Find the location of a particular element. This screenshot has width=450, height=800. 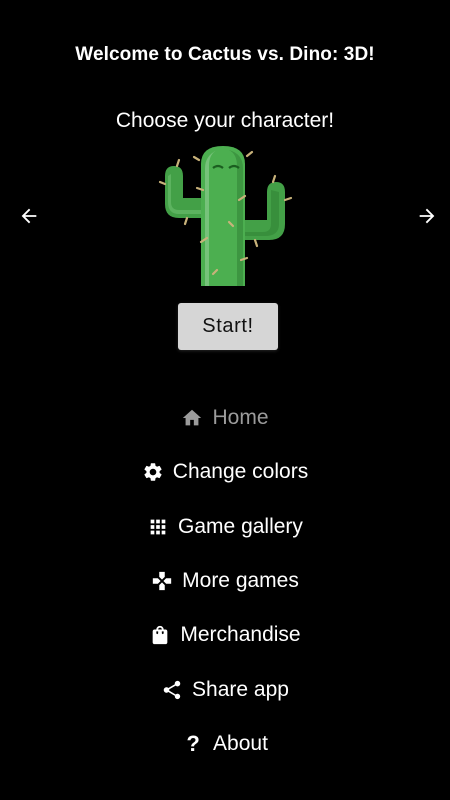

arrow-right-icon is located at coordinates (427, 216).